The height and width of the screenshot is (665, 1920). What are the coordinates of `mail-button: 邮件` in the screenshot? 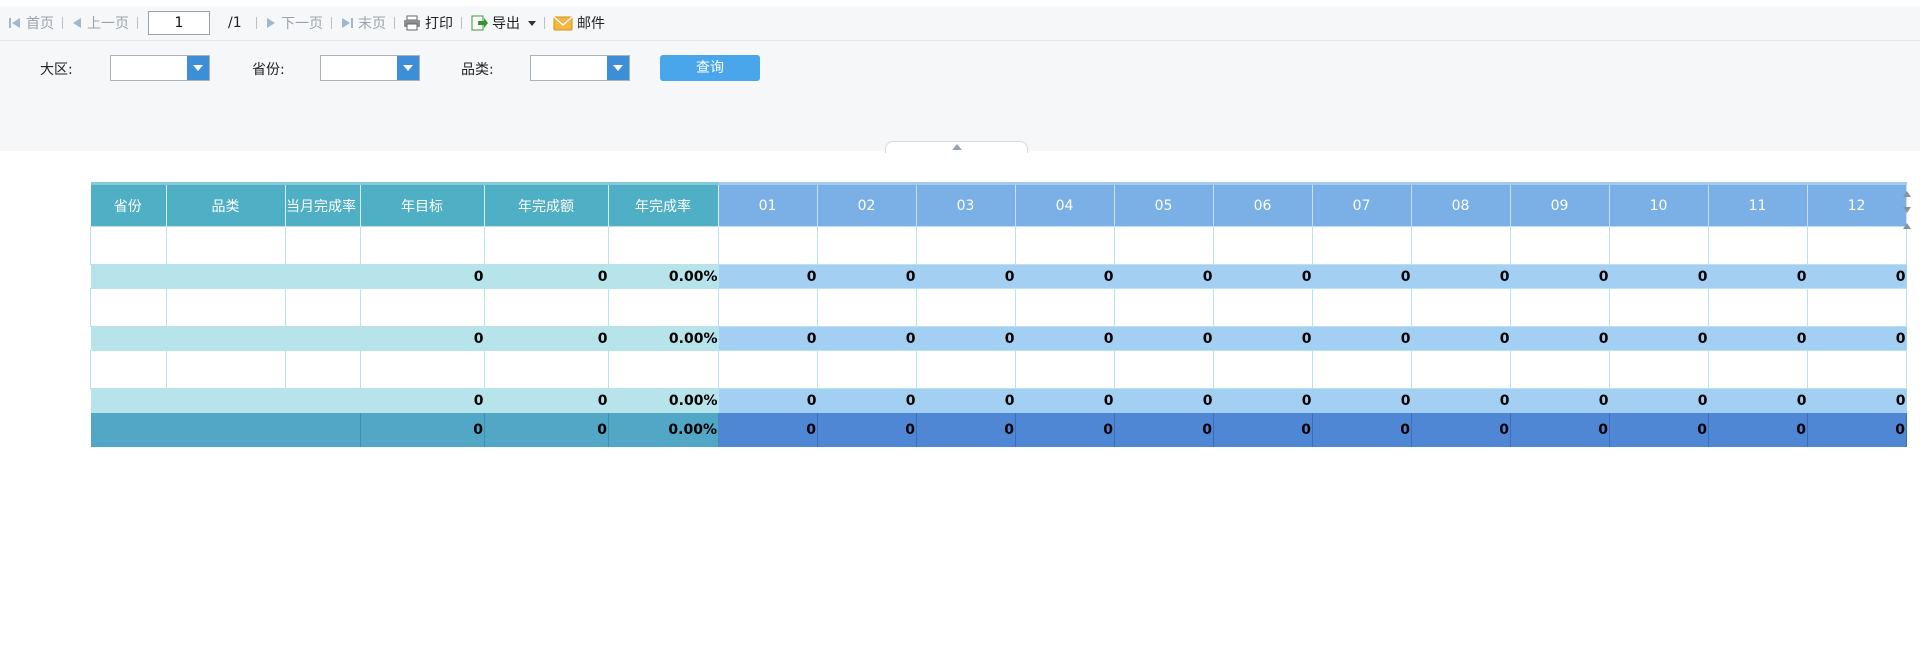 It's located at (579, 23).